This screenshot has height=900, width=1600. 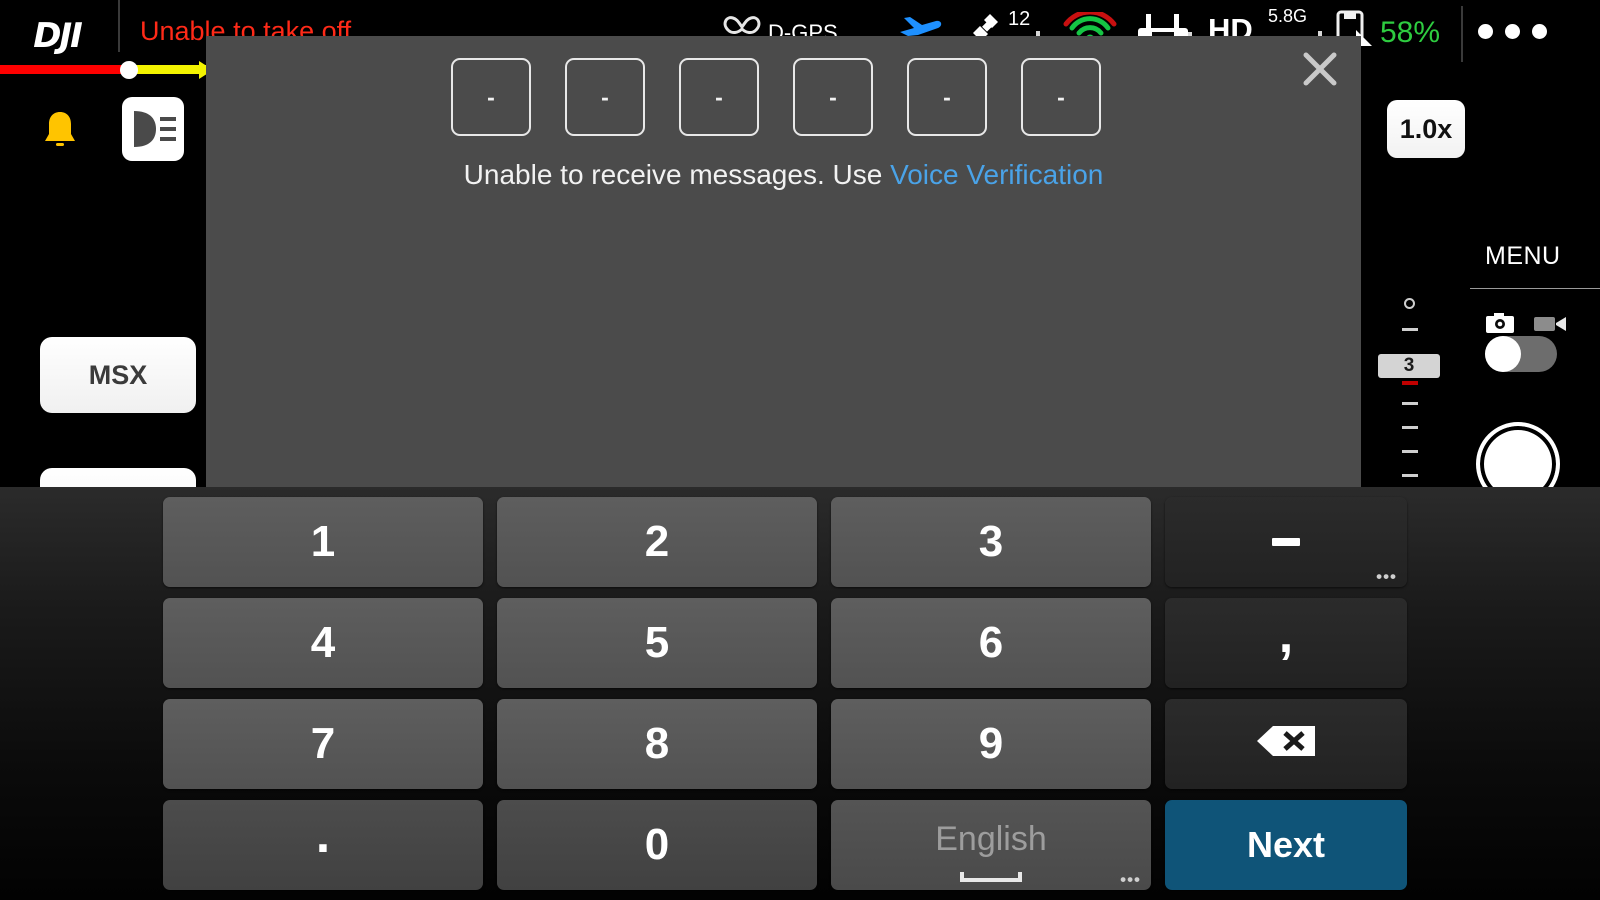 What do you see at coordinates (776, 97) in the screenshot?
I see `otp-input-row: - - - - - -` at bounding box center [776, 97].